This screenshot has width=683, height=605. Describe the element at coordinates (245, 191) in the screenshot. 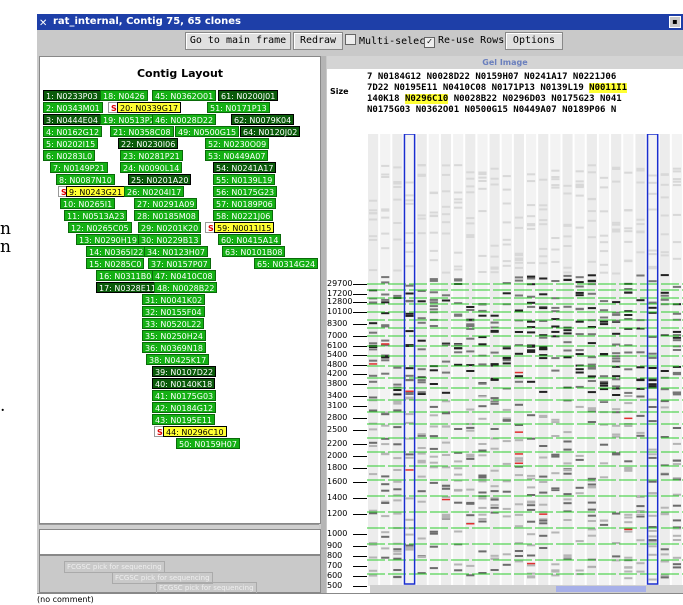

I see `clone-bar: 56: N0175G23` at that location.